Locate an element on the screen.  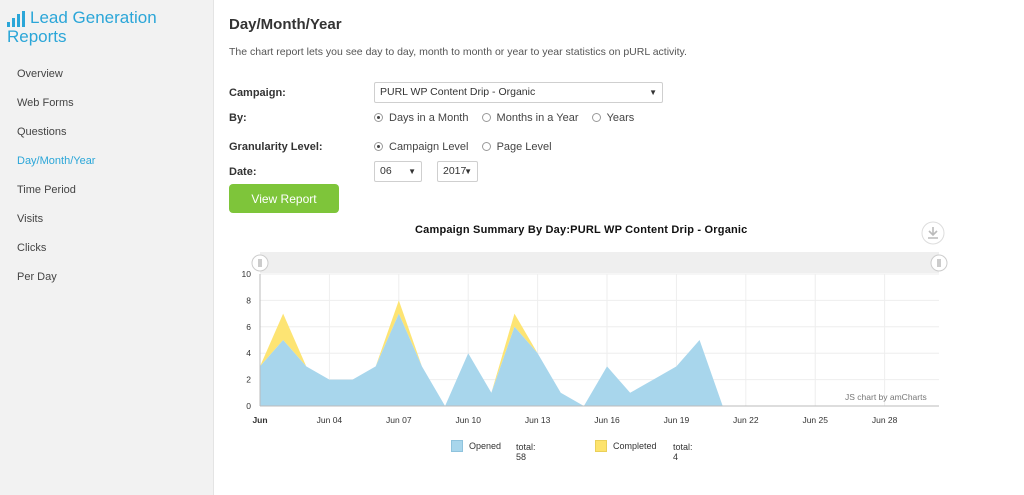
x-tick-label: Jun is located at coordinates (259, 420).